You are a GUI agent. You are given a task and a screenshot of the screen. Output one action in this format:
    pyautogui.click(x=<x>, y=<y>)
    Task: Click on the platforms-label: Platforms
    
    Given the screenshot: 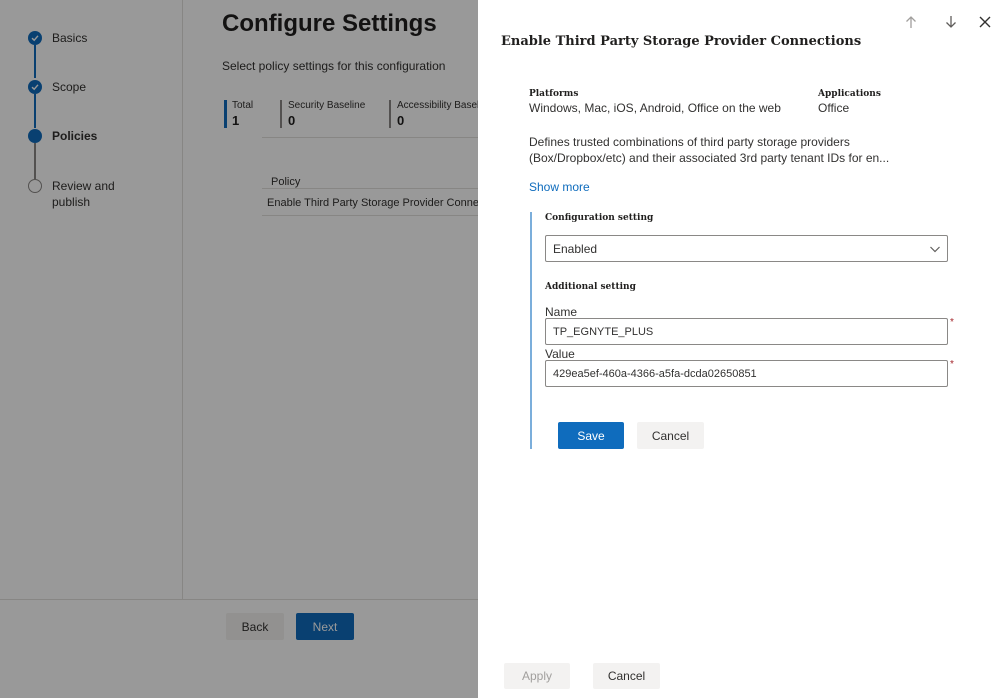 What is the action you would take?
    pyautogui.click(x=554, y=94)
    